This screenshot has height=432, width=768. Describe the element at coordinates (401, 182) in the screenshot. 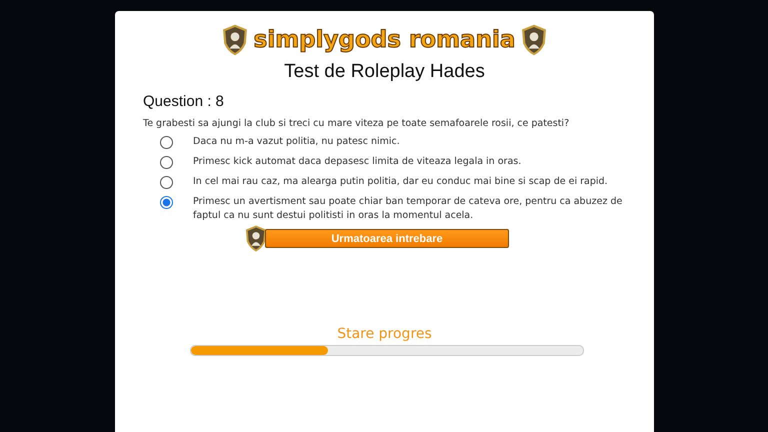

I see `option-label: In cel mai rau caz, ma alearga putin politia, dar eu conduc mai bine si scap de ei rapid.` at that location.